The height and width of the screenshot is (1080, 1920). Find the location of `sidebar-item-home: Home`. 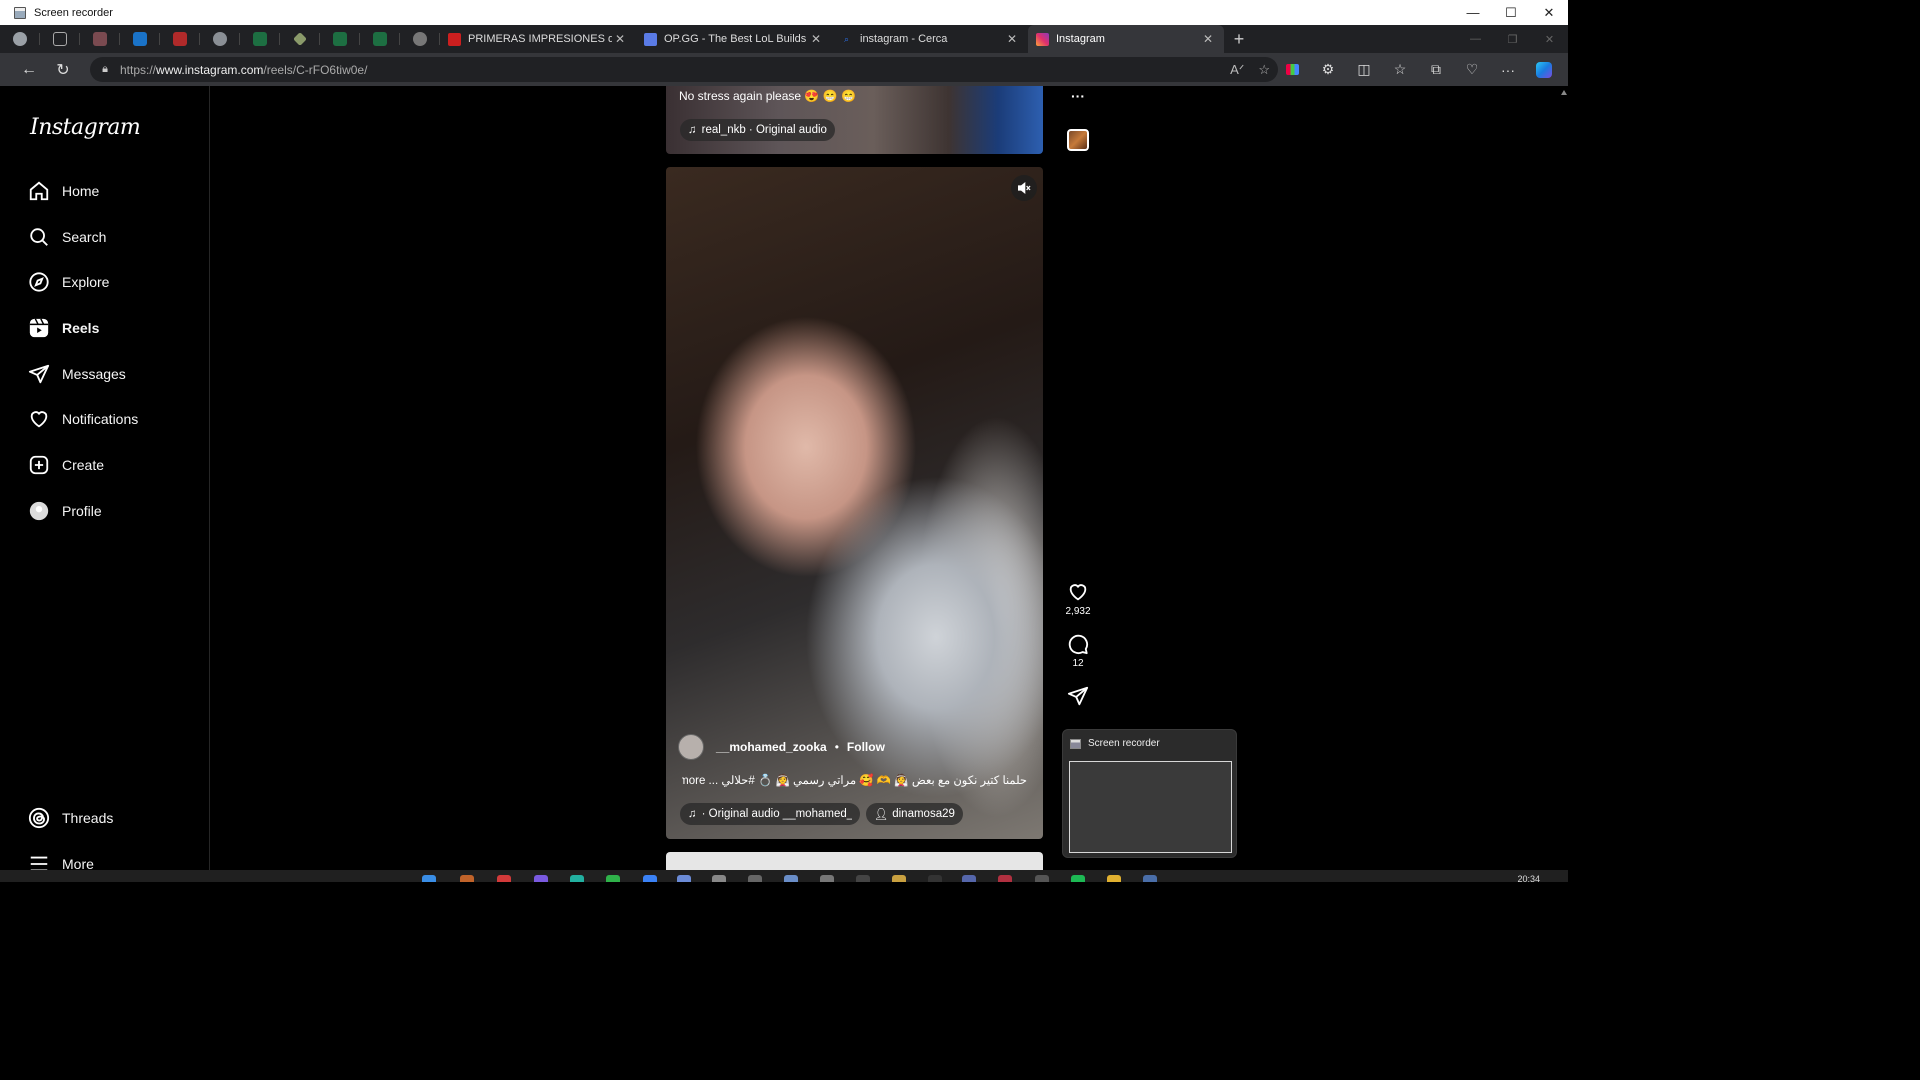

sidebar-item-home: Home is located at coordinates (63, 191).